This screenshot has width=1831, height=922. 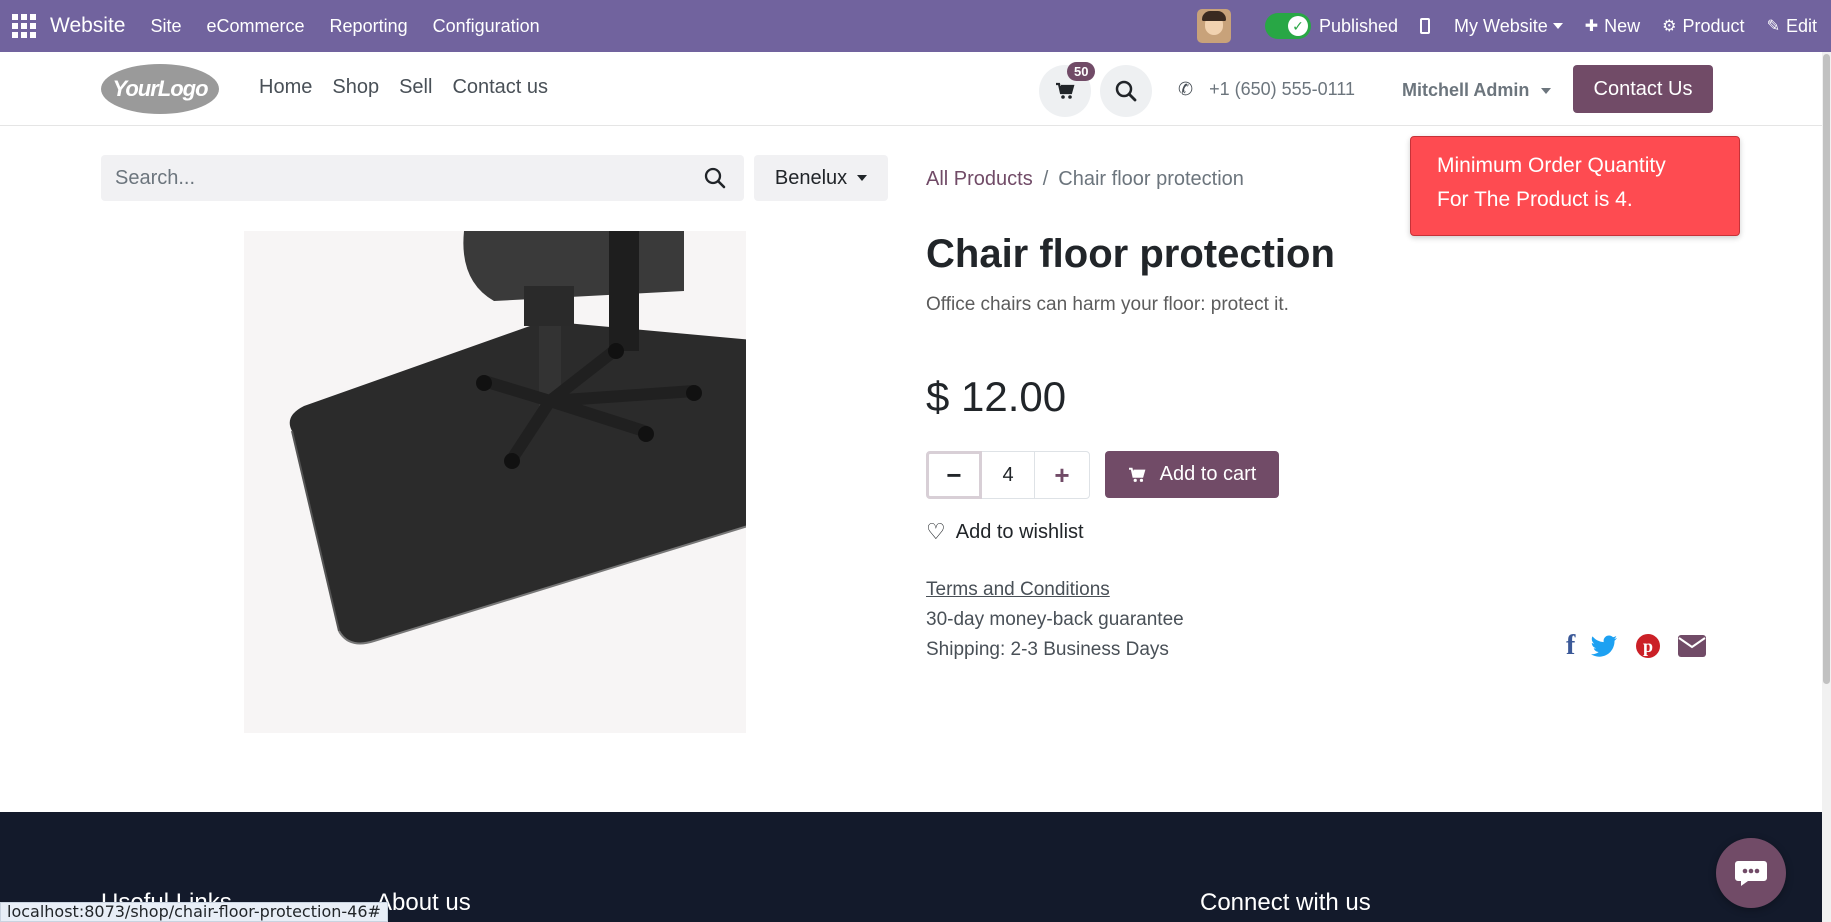 I want to click on check-icon: ✓, so click(x=1297, y=26).